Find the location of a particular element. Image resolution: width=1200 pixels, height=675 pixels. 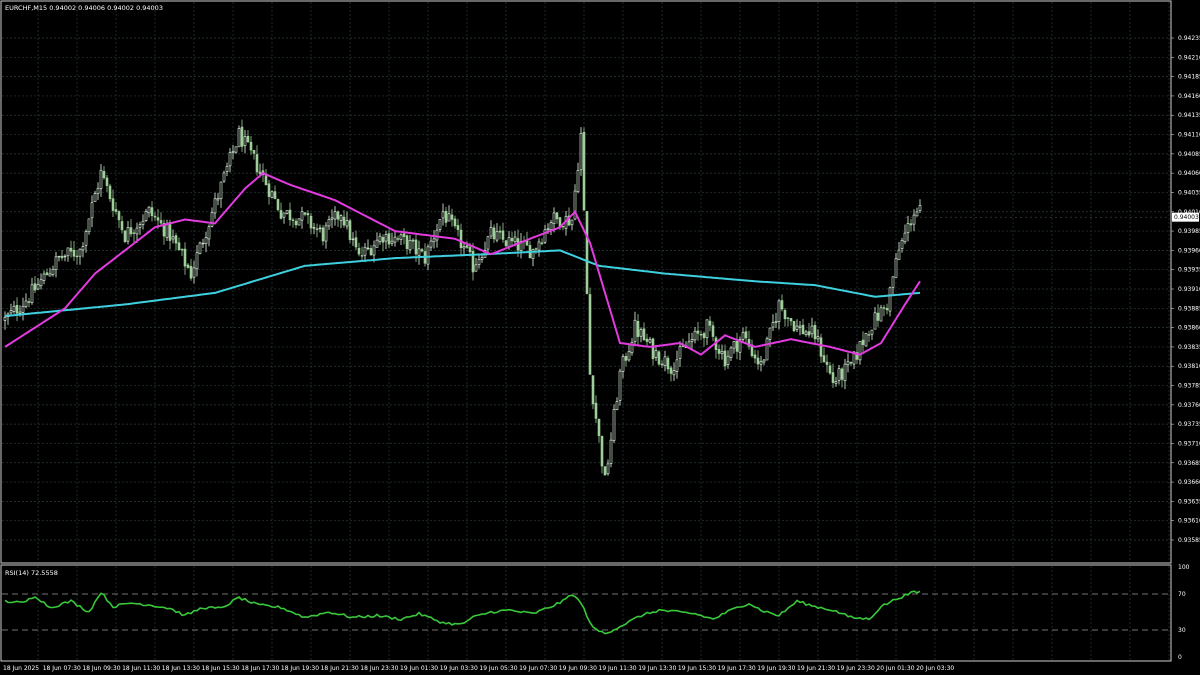

time-tick-label: 18 Jun 13:30 is located at coordinates (181, 668).